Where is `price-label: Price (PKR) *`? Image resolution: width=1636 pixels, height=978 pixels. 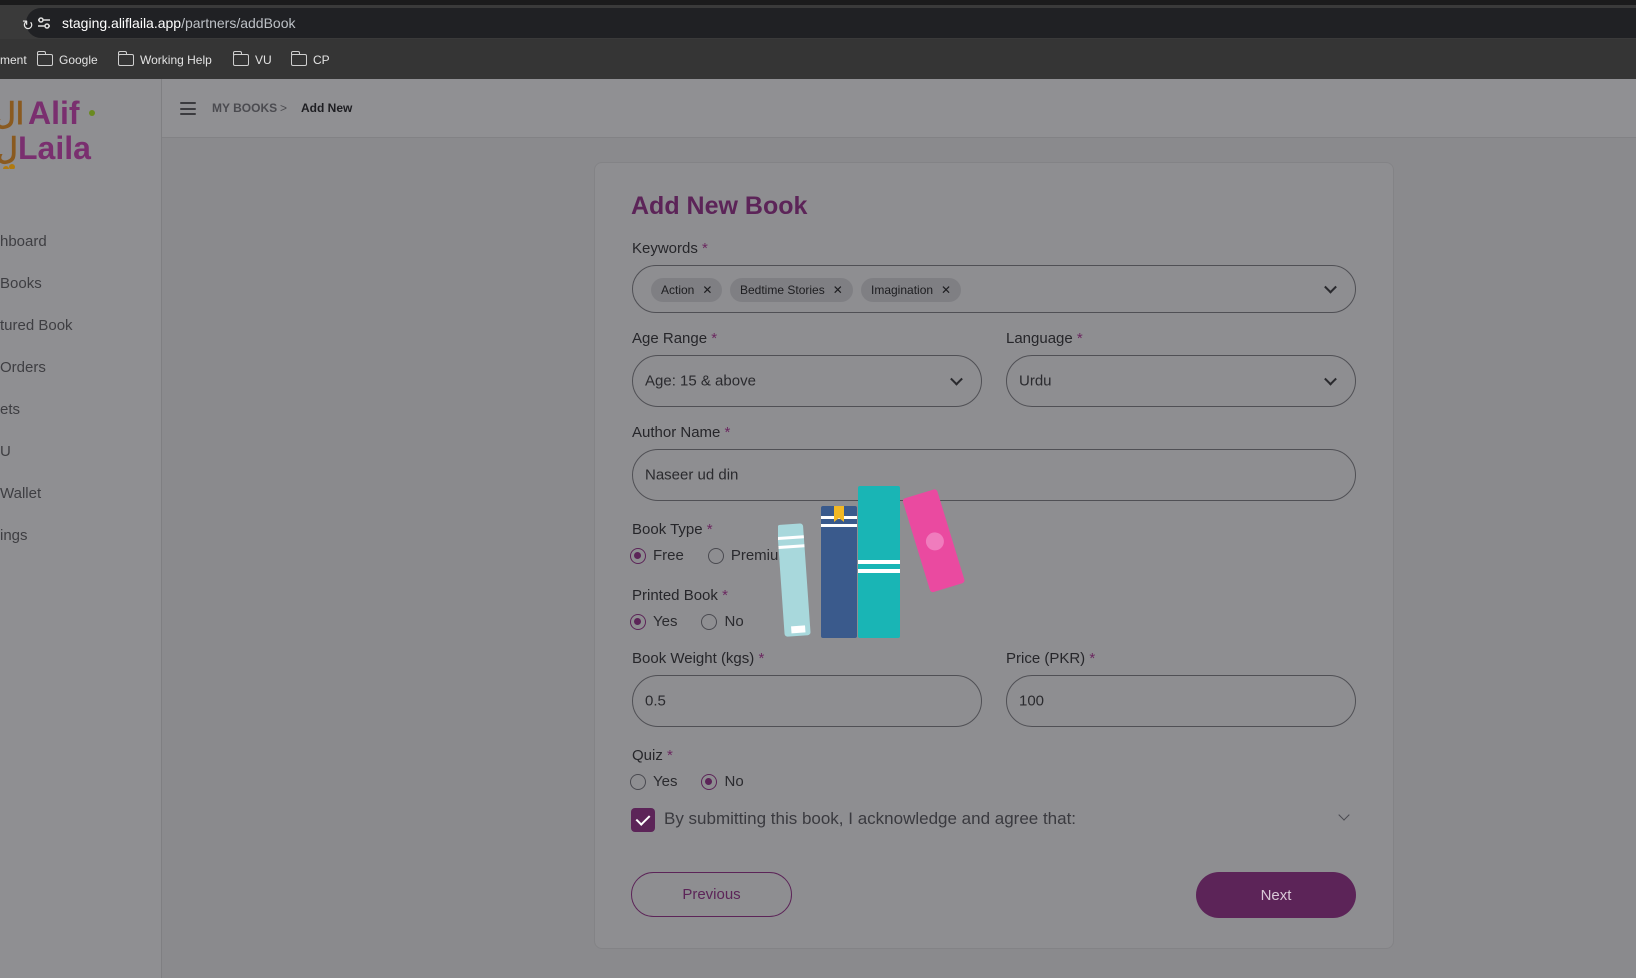 price-label: Price (PKR) * is located at coordinates (1050, 658).